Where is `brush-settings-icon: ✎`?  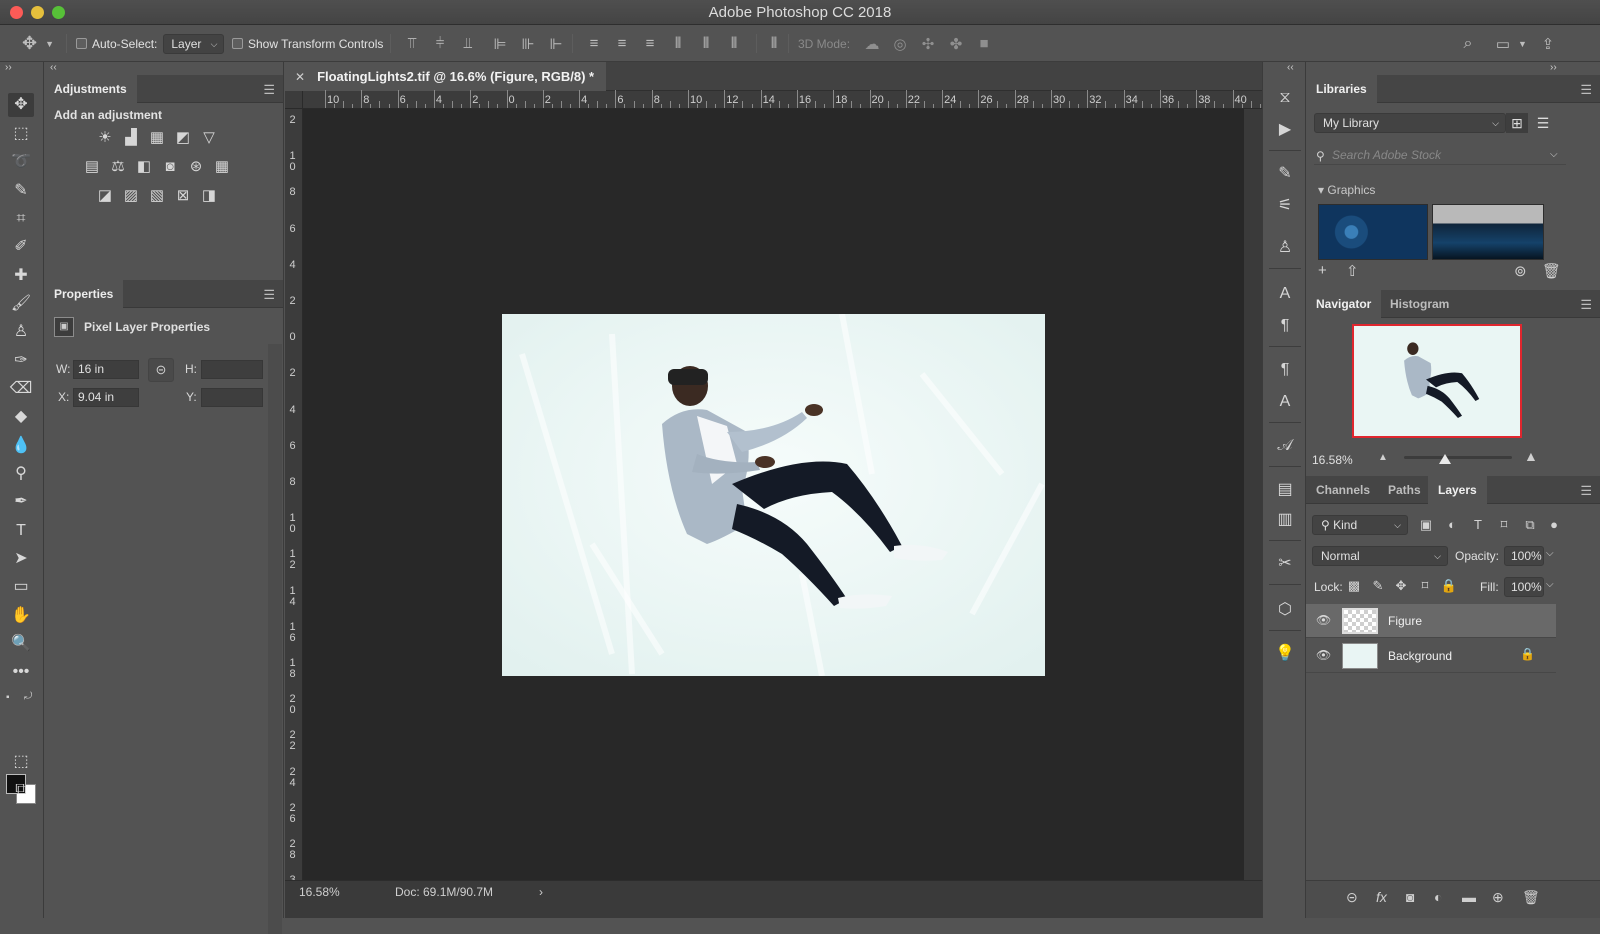 brush-settings-icon: ✎ is located at coordinates (1285, 174).